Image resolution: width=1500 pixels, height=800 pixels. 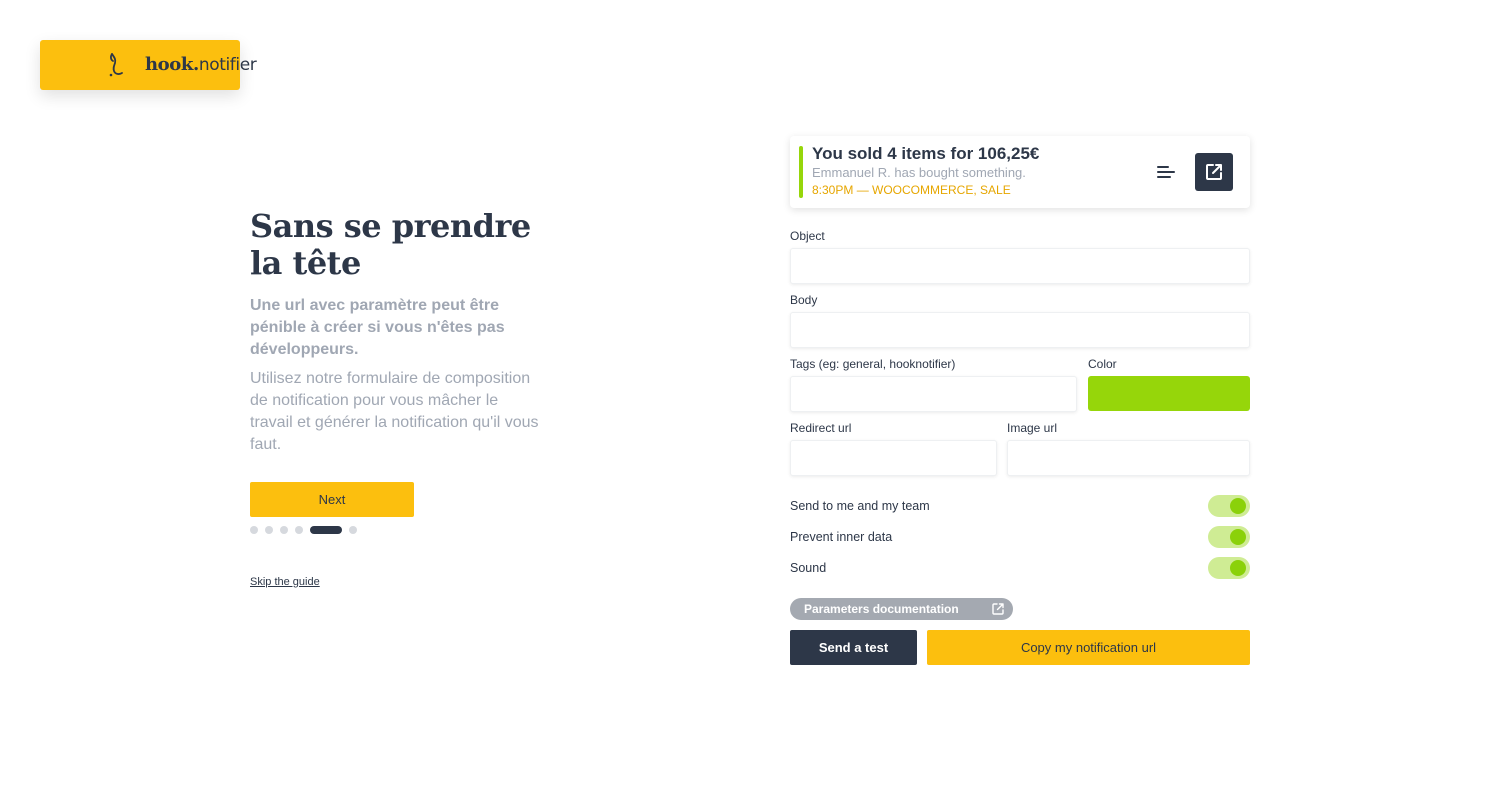 What do you see at coordinates (1020, 330) in the screenshot?
I see `body-input` at bounding box center [1020, 330].